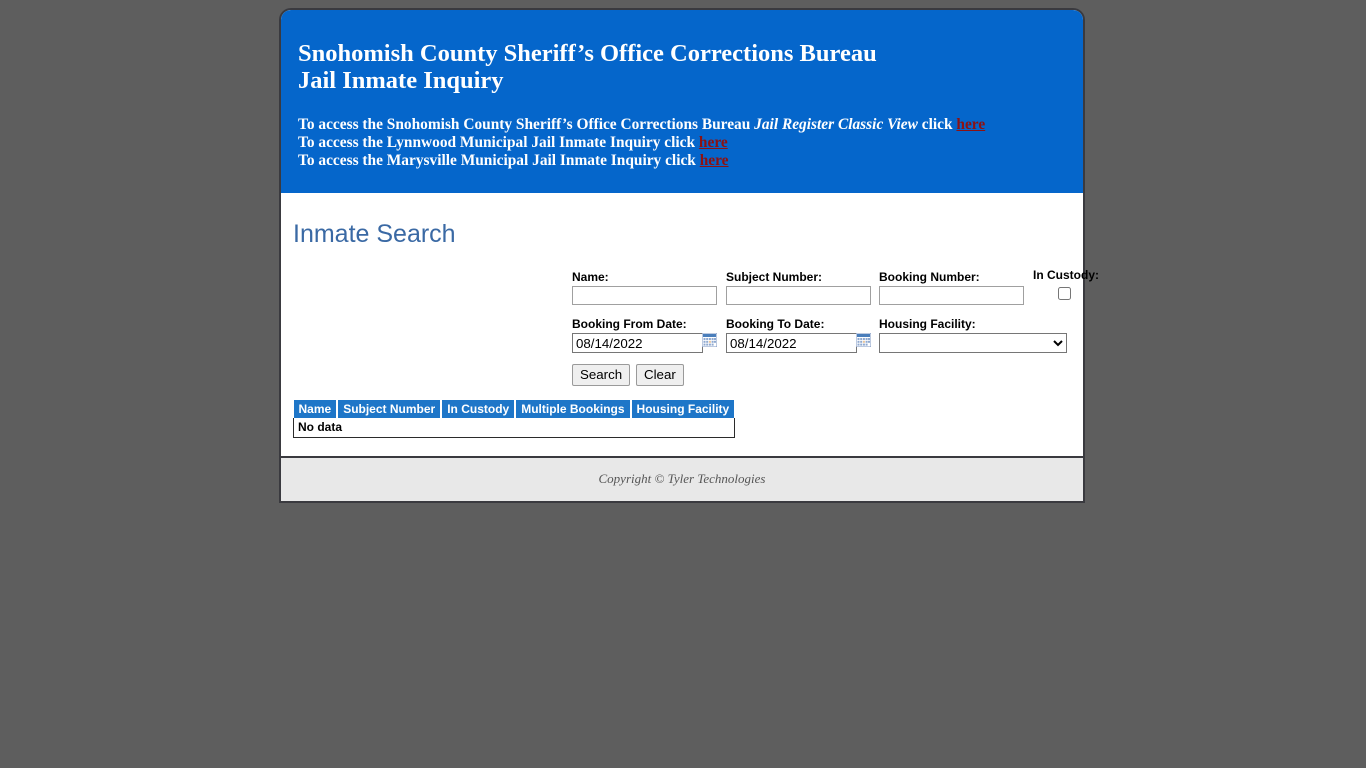 This screenshot has height=768, width=1366. What do you see at coordinates (573, 409) in the screenshot?
I see `column-header-multiple-bookings: Multiple Bookings` at bounding box center [573, 409].